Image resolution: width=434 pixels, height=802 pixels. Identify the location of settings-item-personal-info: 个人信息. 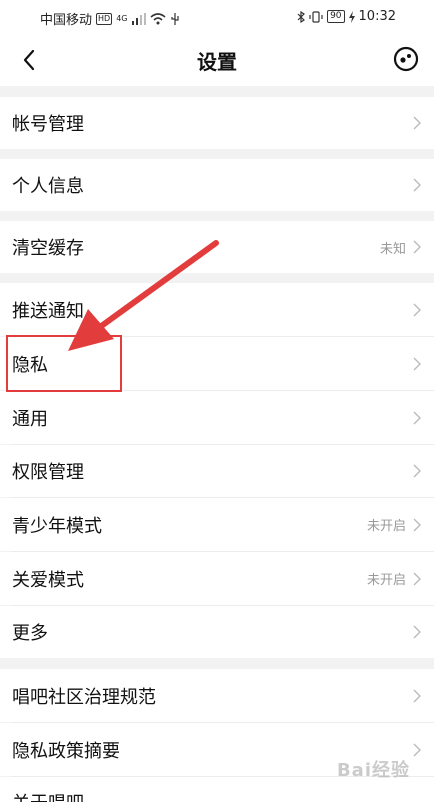
(217, 185).